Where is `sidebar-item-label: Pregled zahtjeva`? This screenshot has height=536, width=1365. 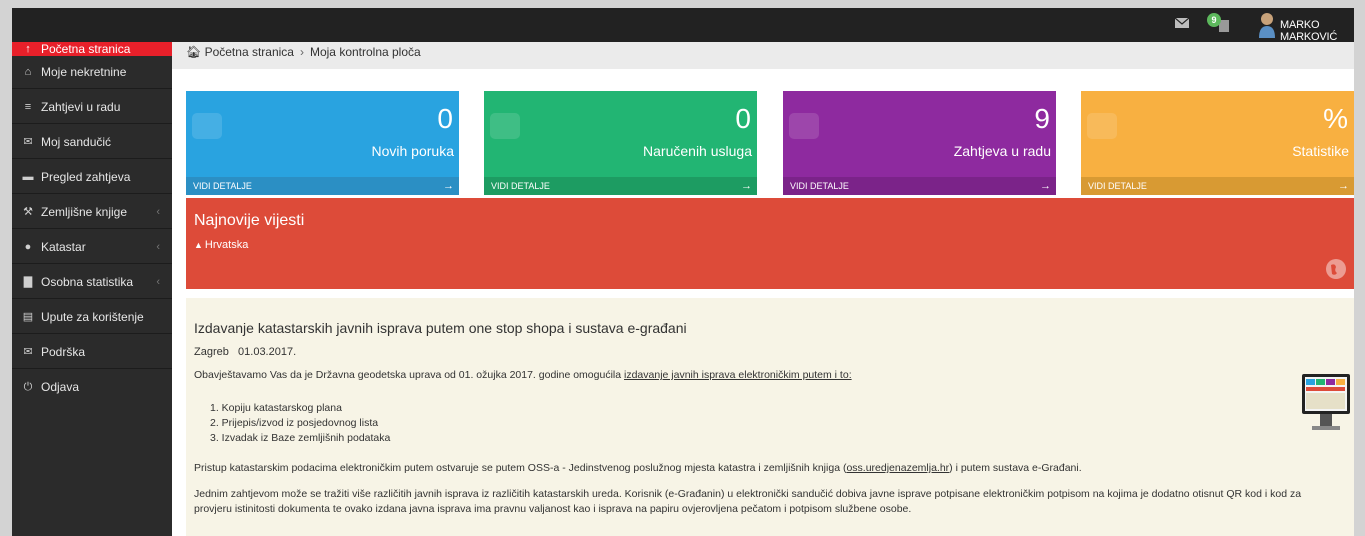 sidebar-item-label: Pregled zahtjeva is located at coordinates (86, 177).